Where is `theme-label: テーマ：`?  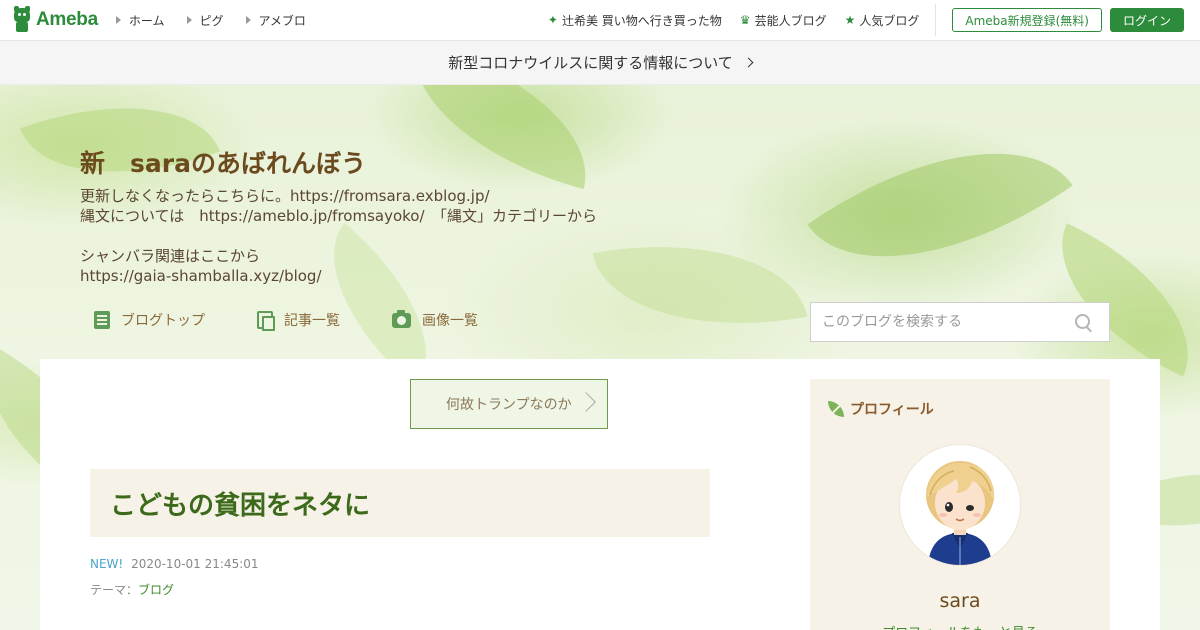 theme-label: テーマ： is located at coordinates (114, 590).